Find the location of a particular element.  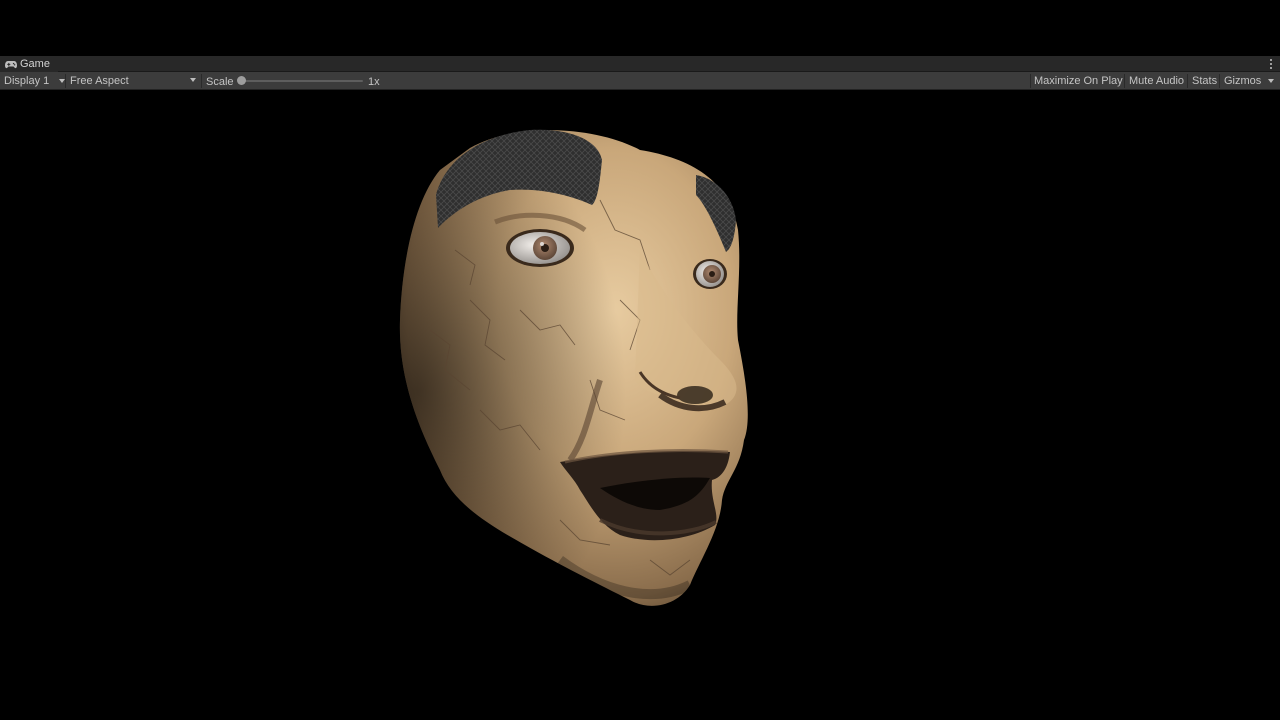

gamepad-icon is located at coordinates (11, 64).